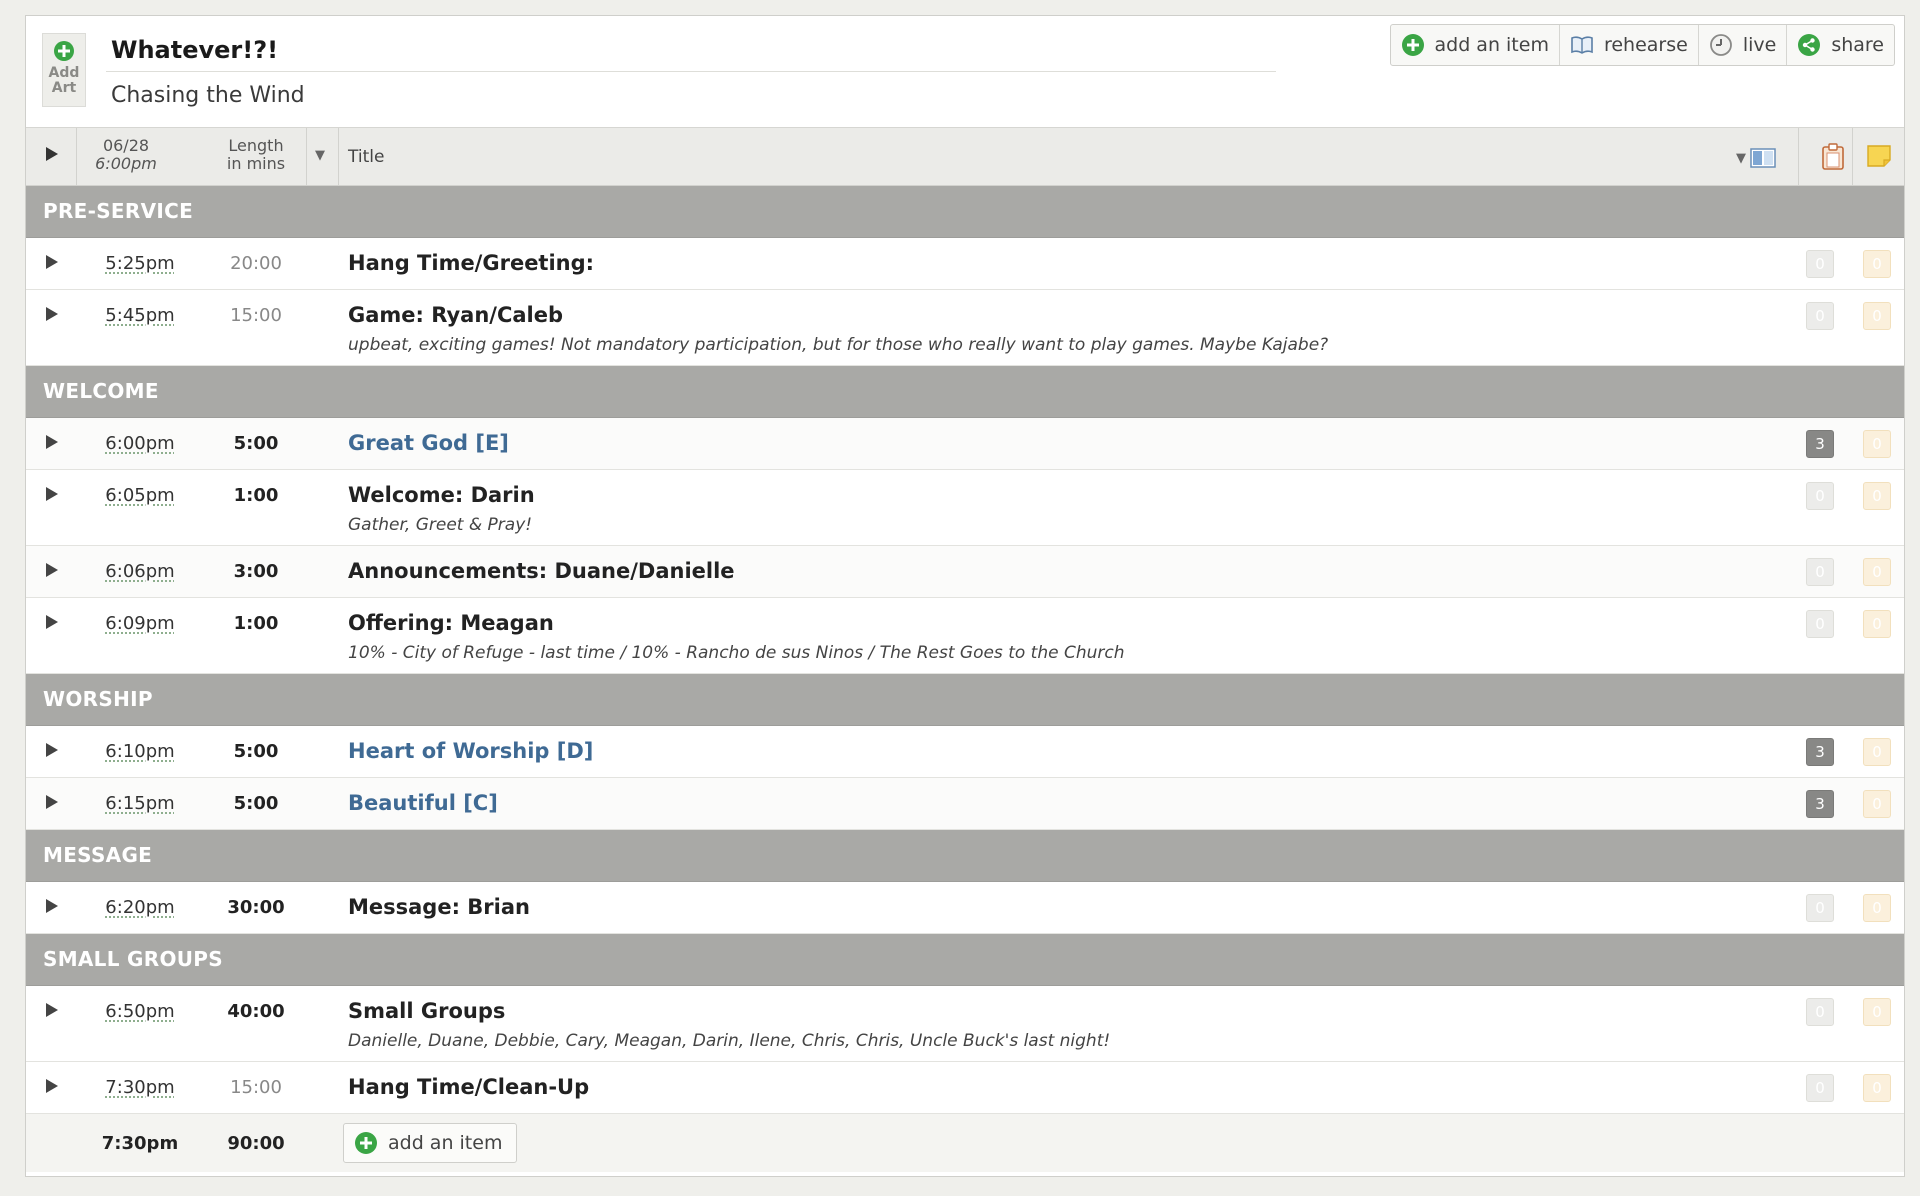 This screenshot has width=1920, height=1196. What do you see at coordinates (426, 1011) in the screenshot?
I see `item-title: Small Groups` at bounding box center [426, 1011].